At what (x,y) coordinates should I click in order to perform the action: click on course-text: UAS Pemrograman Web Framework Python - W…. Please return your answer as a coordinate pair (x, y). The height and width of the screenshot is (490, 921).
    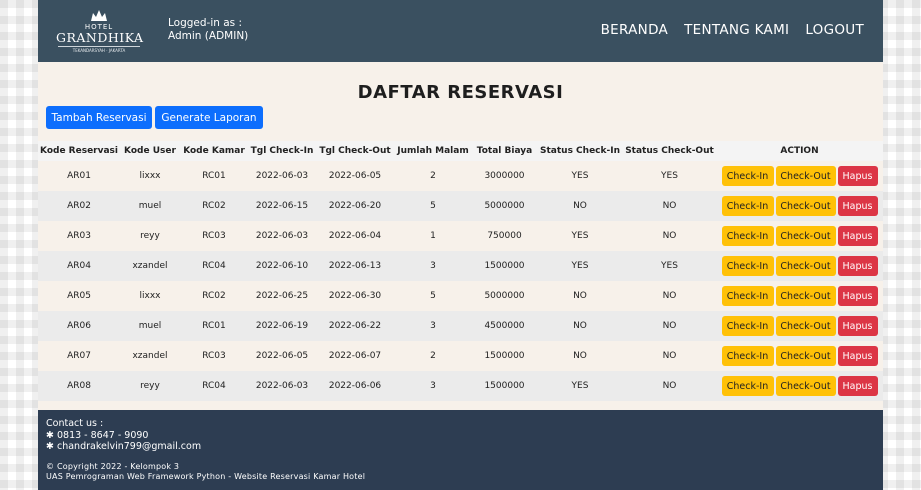
    Looking at the image, I should click on (206, 476).